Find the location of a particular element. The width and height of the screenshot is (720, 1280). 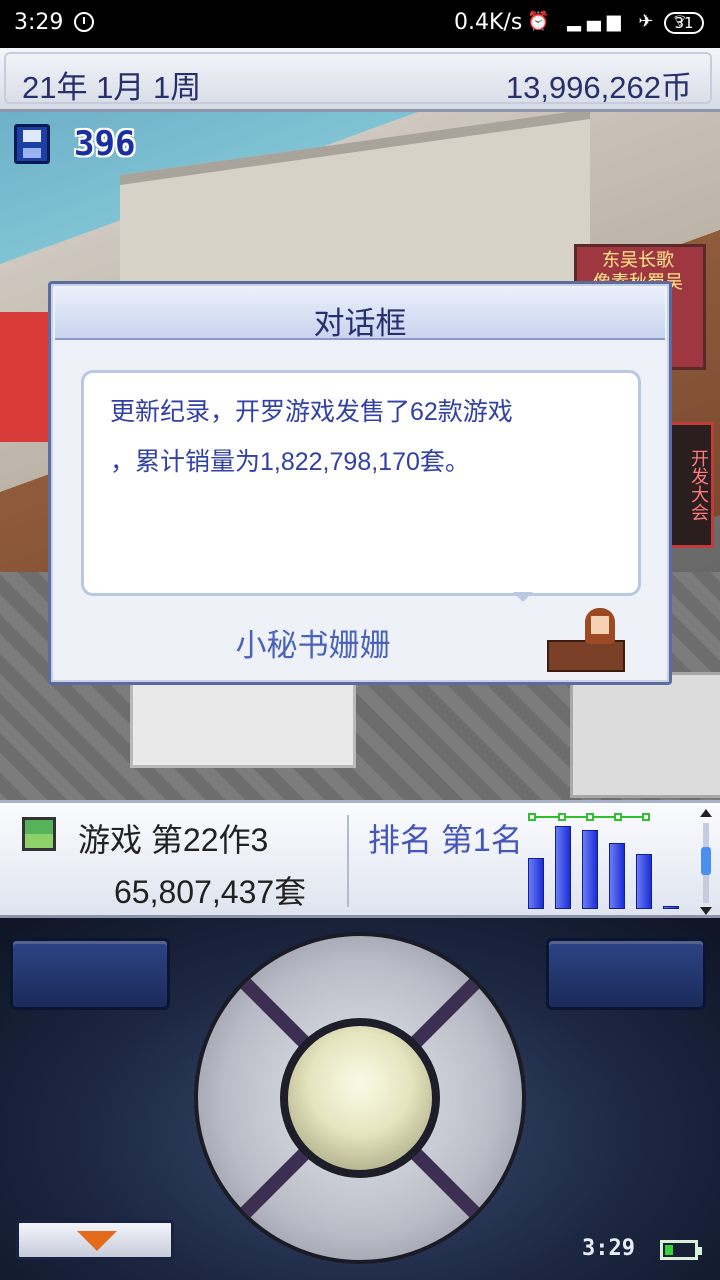

dialog-message-line1: 更新纪录，开罗游戏发售了62款游戏 is located at coordinates (311, 412).